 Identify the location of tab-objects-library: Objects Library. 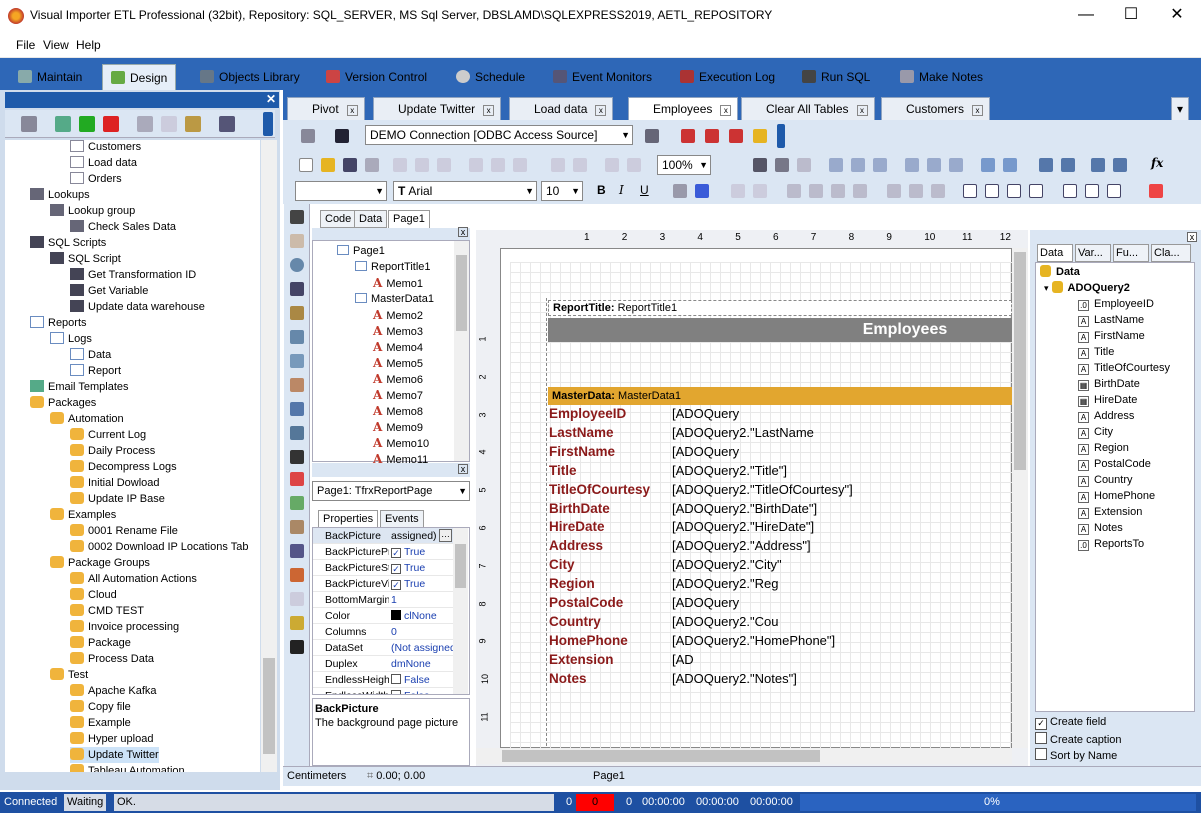
(250, 77).